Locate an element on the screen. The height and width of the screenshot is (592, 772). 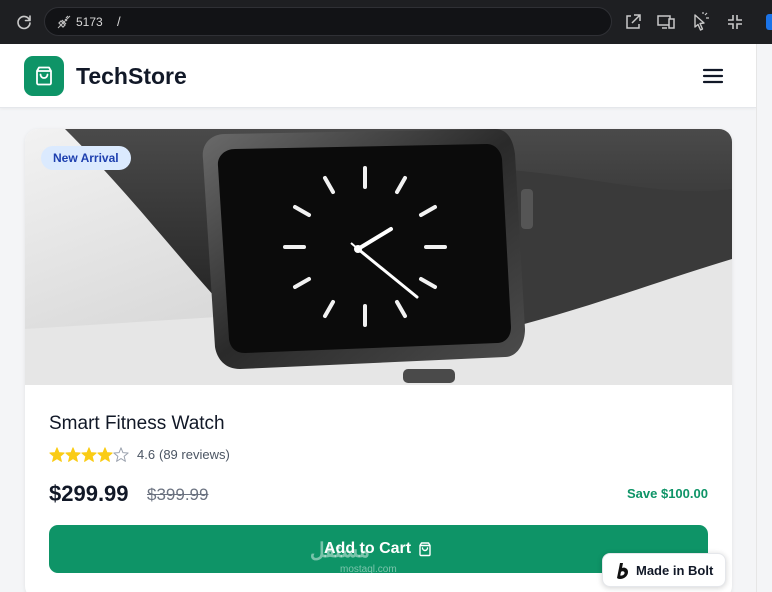
product-title: Smart Fitness Watch is located at coordinates (137, 423).